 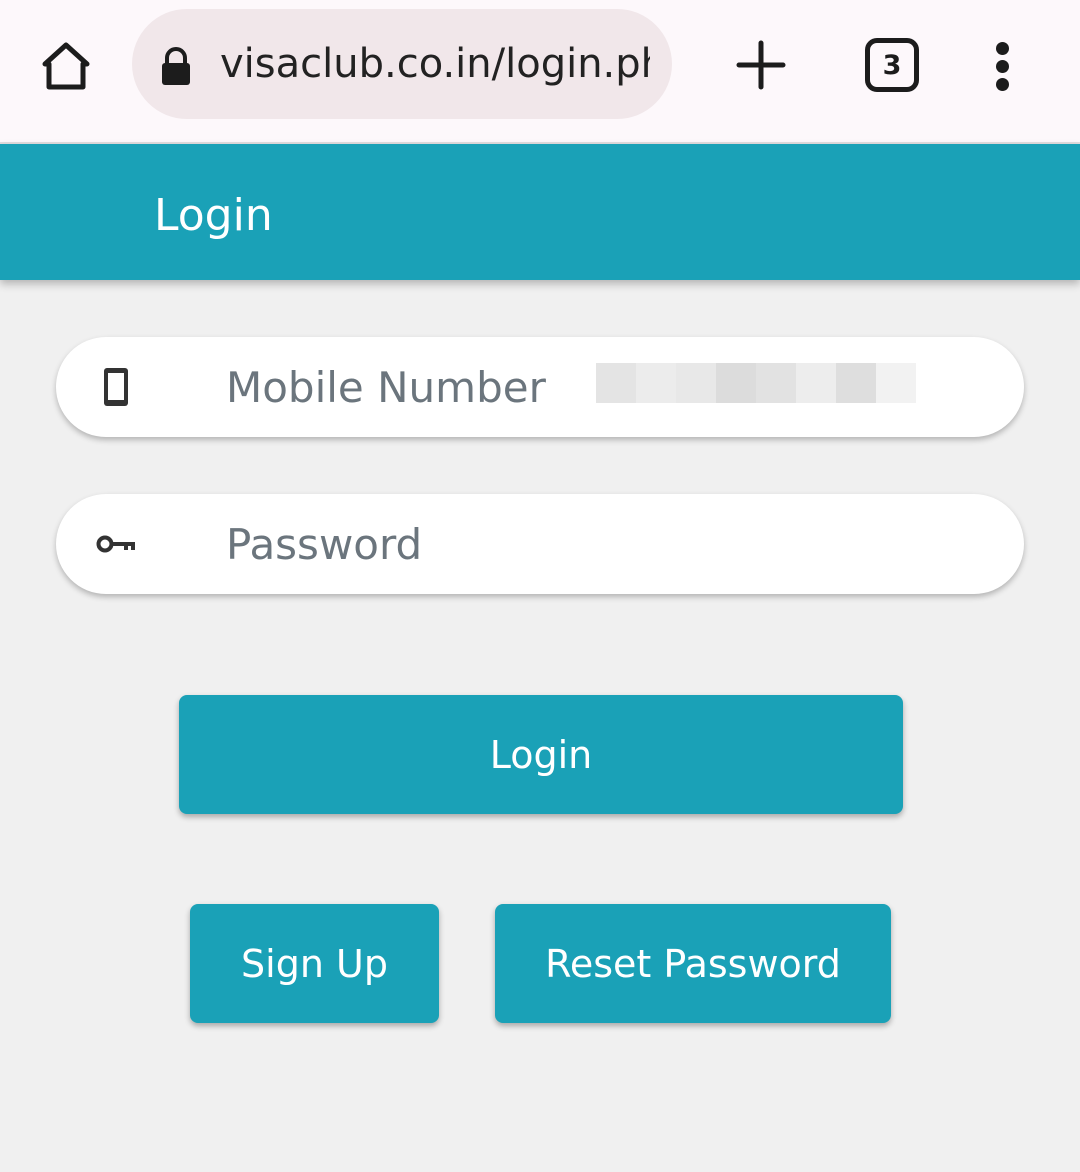 I want to click on address-bar: visaclub.co.in/login.php, so click(x=402, y=64).